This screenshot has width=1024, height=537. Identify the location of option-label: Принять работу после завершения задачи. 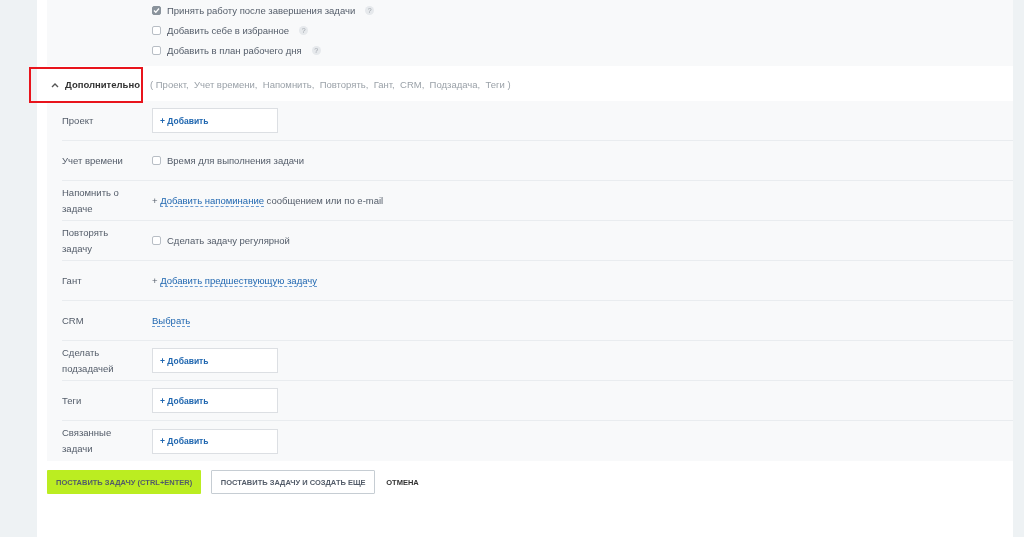
(261, 10).